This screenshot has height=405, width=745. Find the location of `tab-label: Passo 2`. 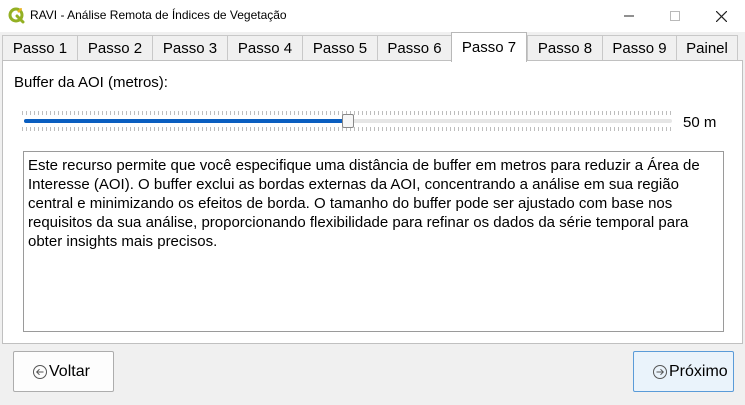

tab-label: Passo 2 is located at coordinates (115, 48).